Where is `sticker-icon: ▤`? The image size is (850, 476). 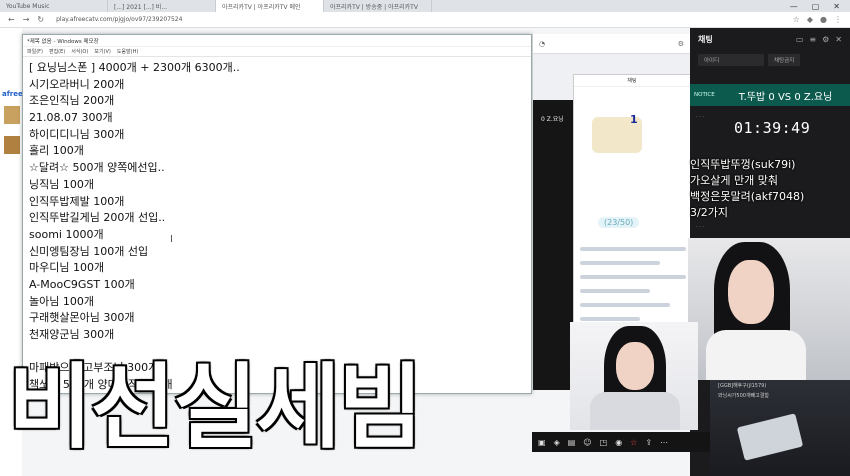
sticker-icon: ▤ is located at coordinates (572, 442).